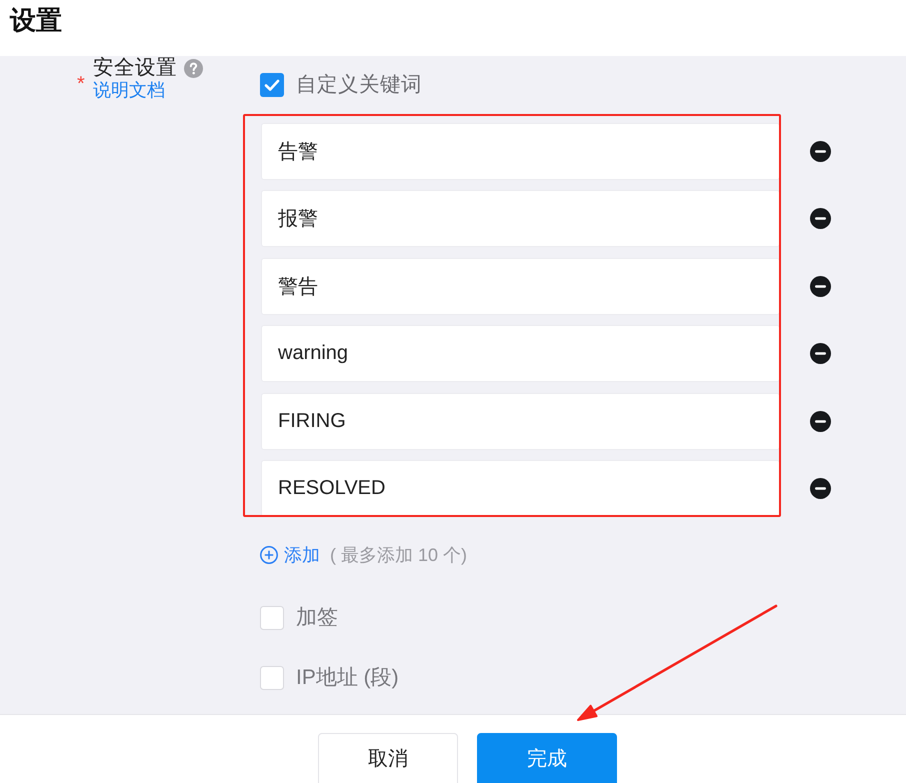  I want to click on cancel-button: 取消, so click(388, 758).